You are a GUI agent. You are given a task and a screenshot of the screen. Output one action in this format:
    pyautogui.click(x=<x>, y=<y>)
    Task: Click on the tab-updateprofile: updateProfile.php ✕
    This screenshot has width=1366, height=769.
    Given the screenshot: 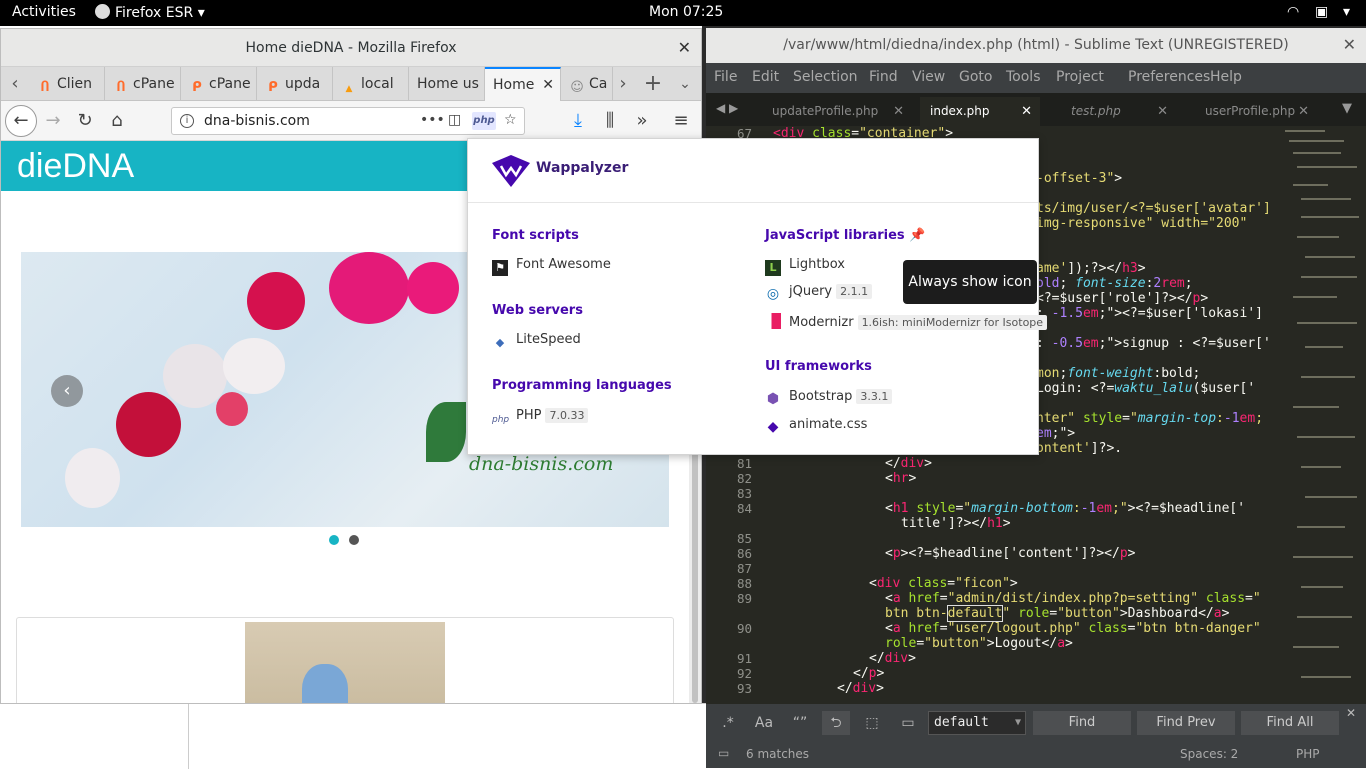 What is the action you would take?
    pyautogui.click(x=837, y=111)
    